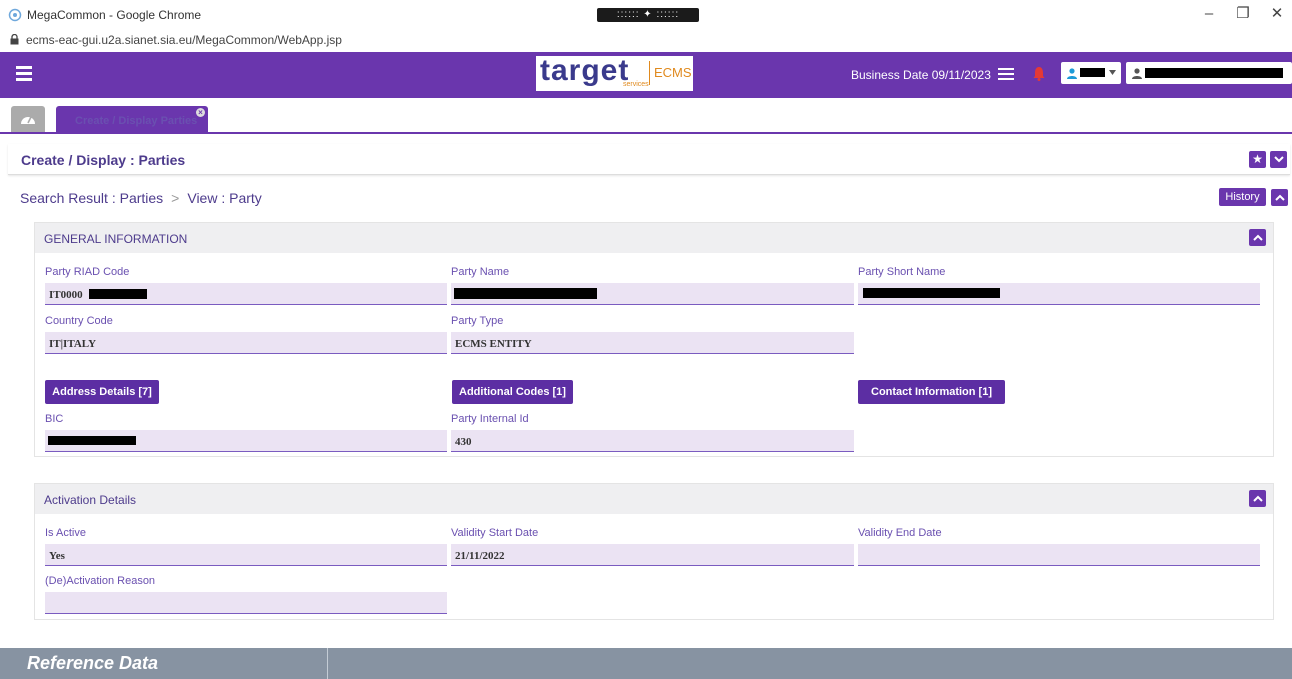  What do you see at coordinates (100, 581) in the screenshot?
I see `deactivation-reason-label: (De)Activation Reason` at bounding box center [100, 581].